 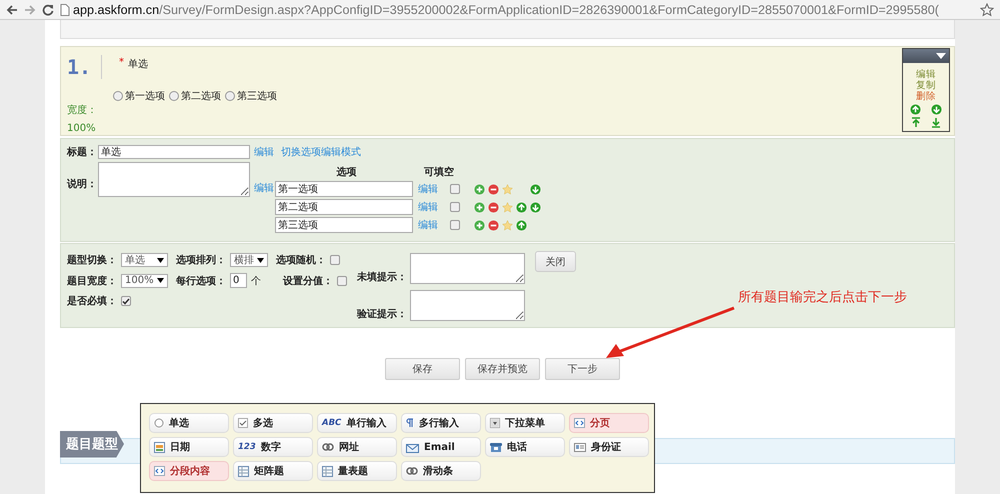 I want to click on question-type-button: 分页, so click(x=609, y=423).